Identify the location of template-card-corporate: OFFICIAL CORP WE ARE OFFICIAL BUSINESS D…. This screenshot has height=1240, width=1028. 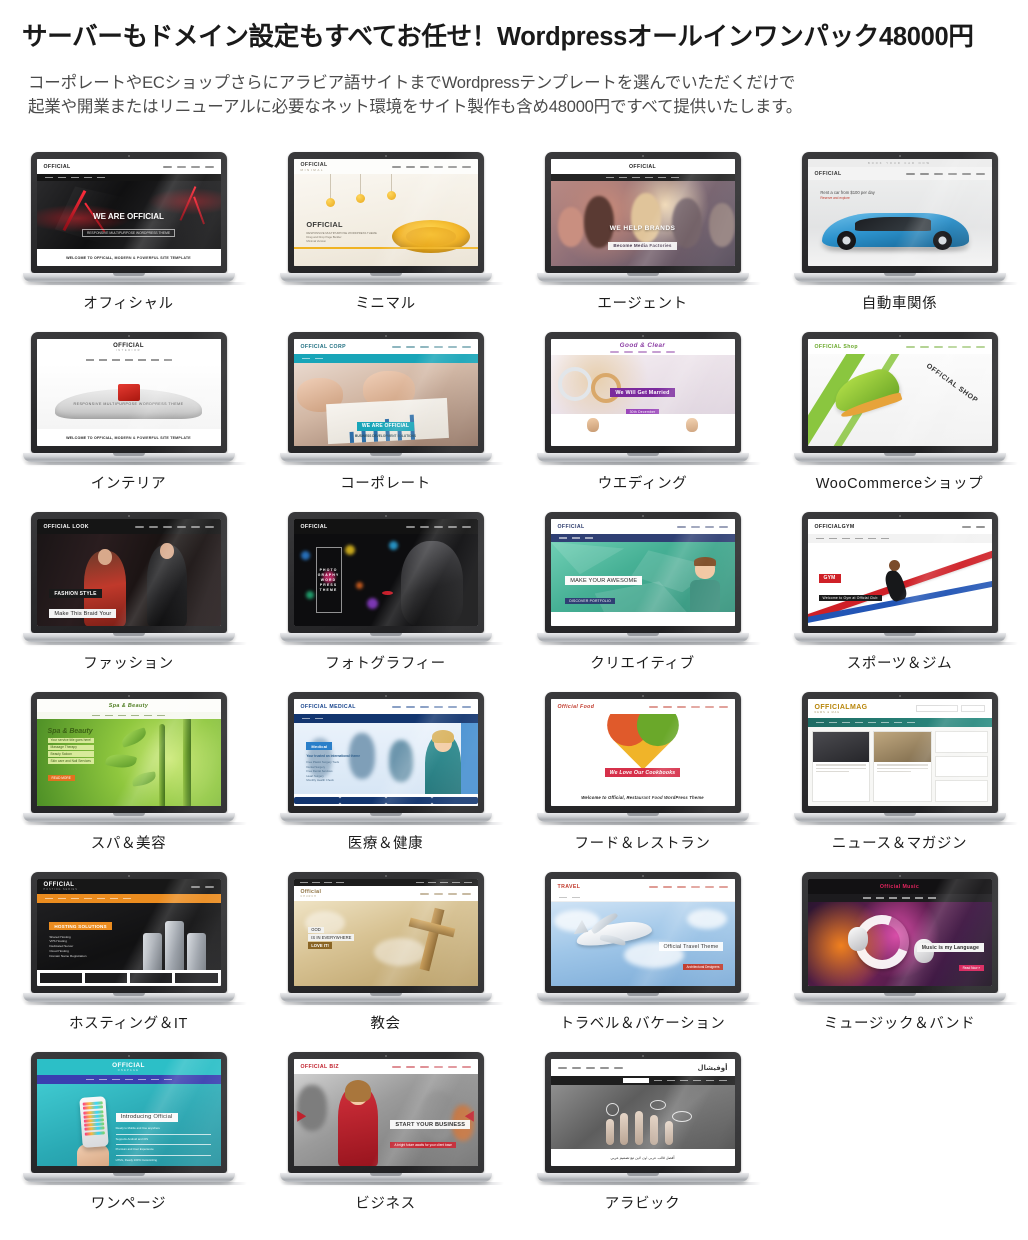
(385, 422).